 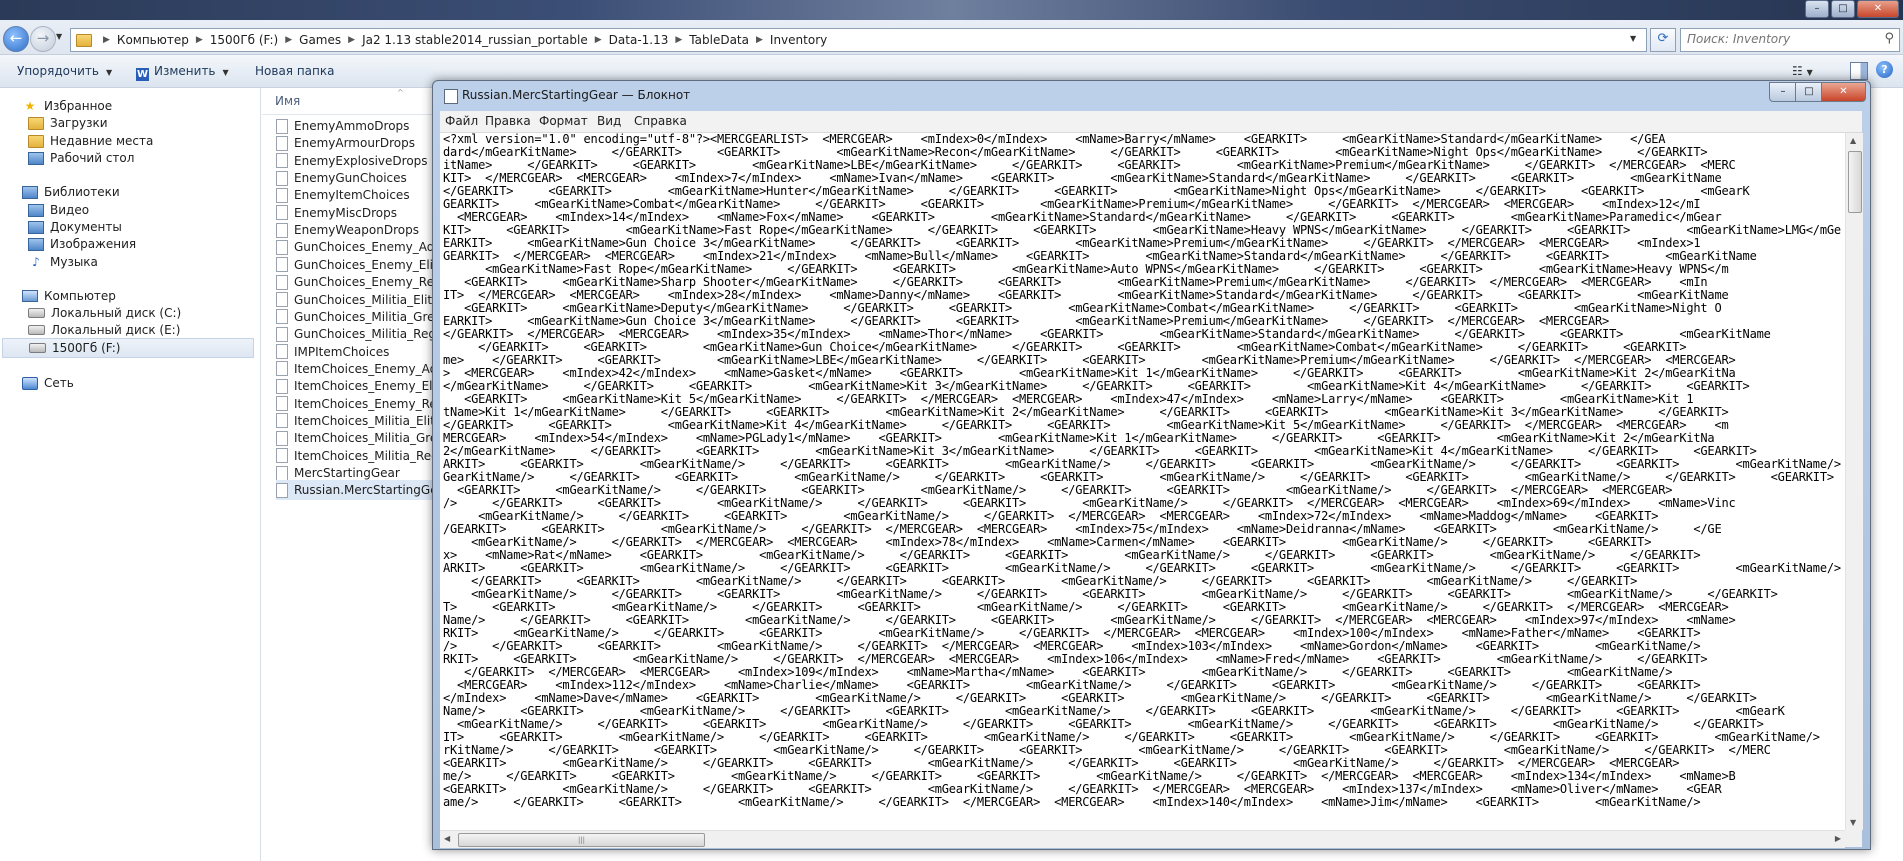 What do you see at coordinates (1783, 92) in the screenshot?
I see `notepad-minimize-button: –` at bounding box center [1783, 92].